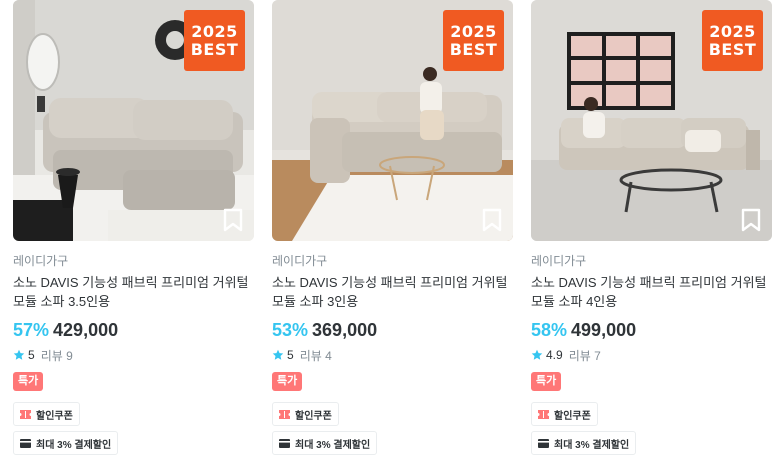 The width and height of the screenshot is (774, 461). What do you see at coordinates (133, 355) in the screenshot?
I see `review-row: 5 리뷰 9` at bounding box center [133, 355].